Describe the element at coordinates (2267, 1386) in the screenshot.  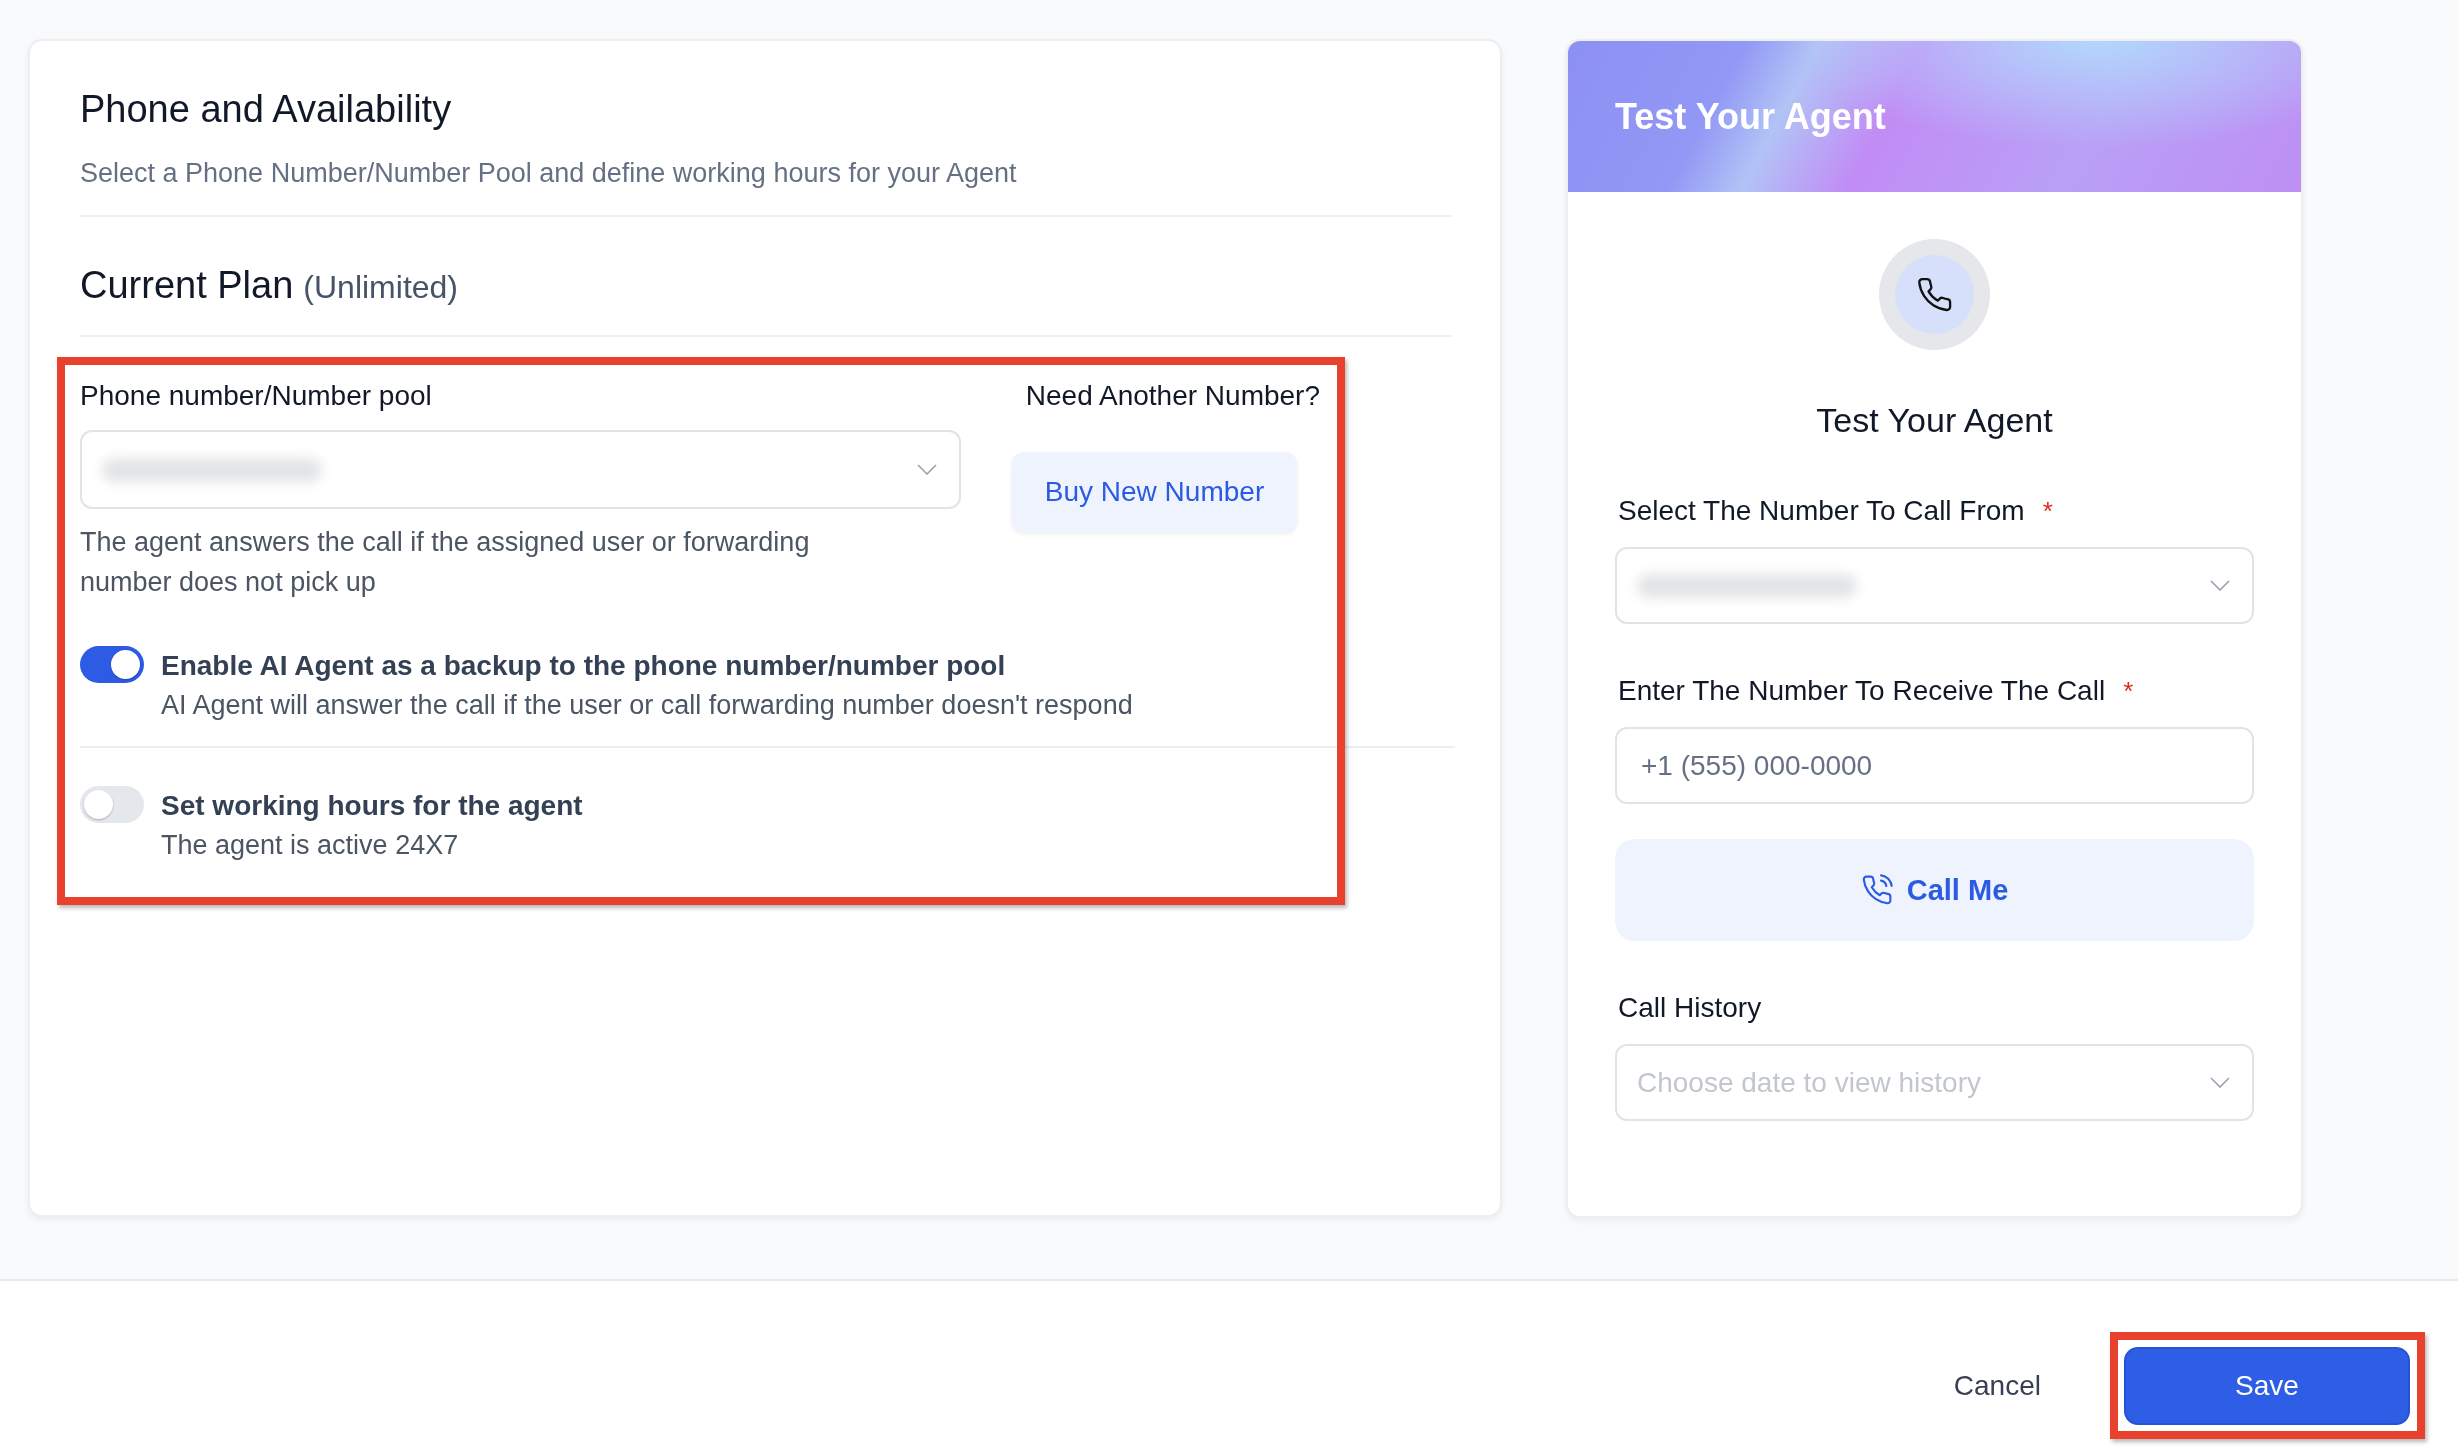
I see `save-button: Save` at that location.